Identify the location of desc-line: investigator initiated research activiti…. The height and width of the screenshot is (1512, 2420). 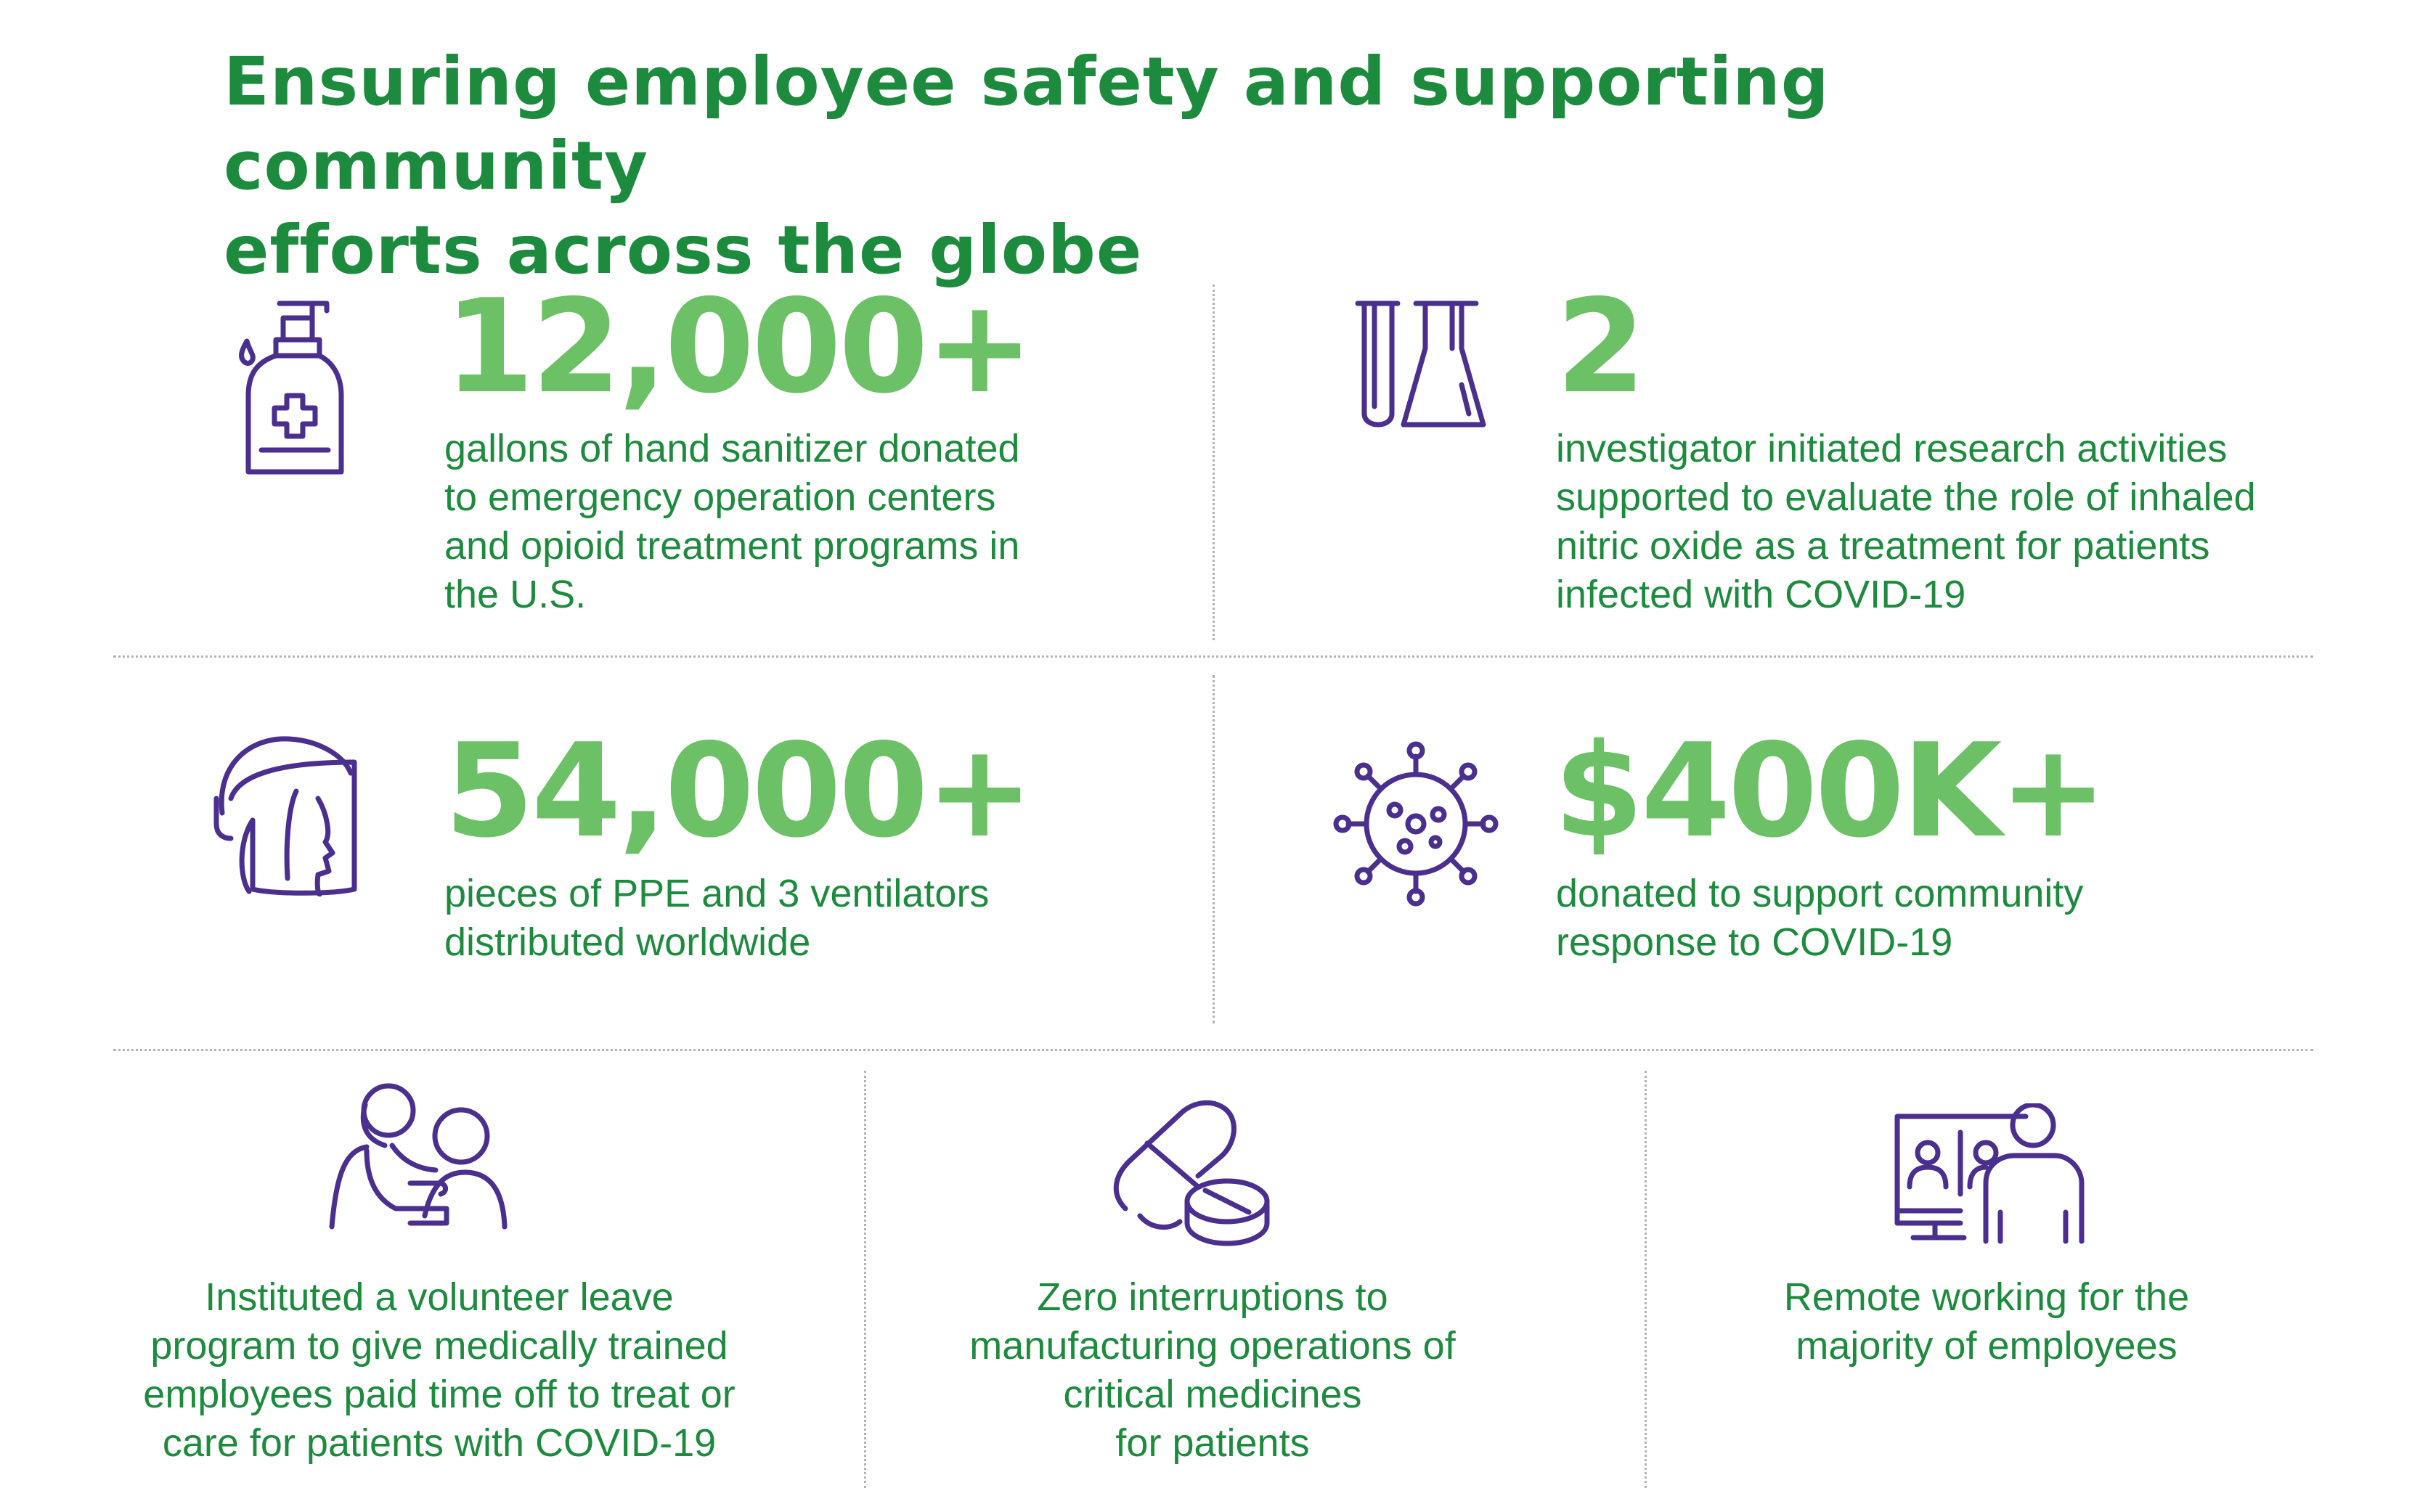
(1892, 448).